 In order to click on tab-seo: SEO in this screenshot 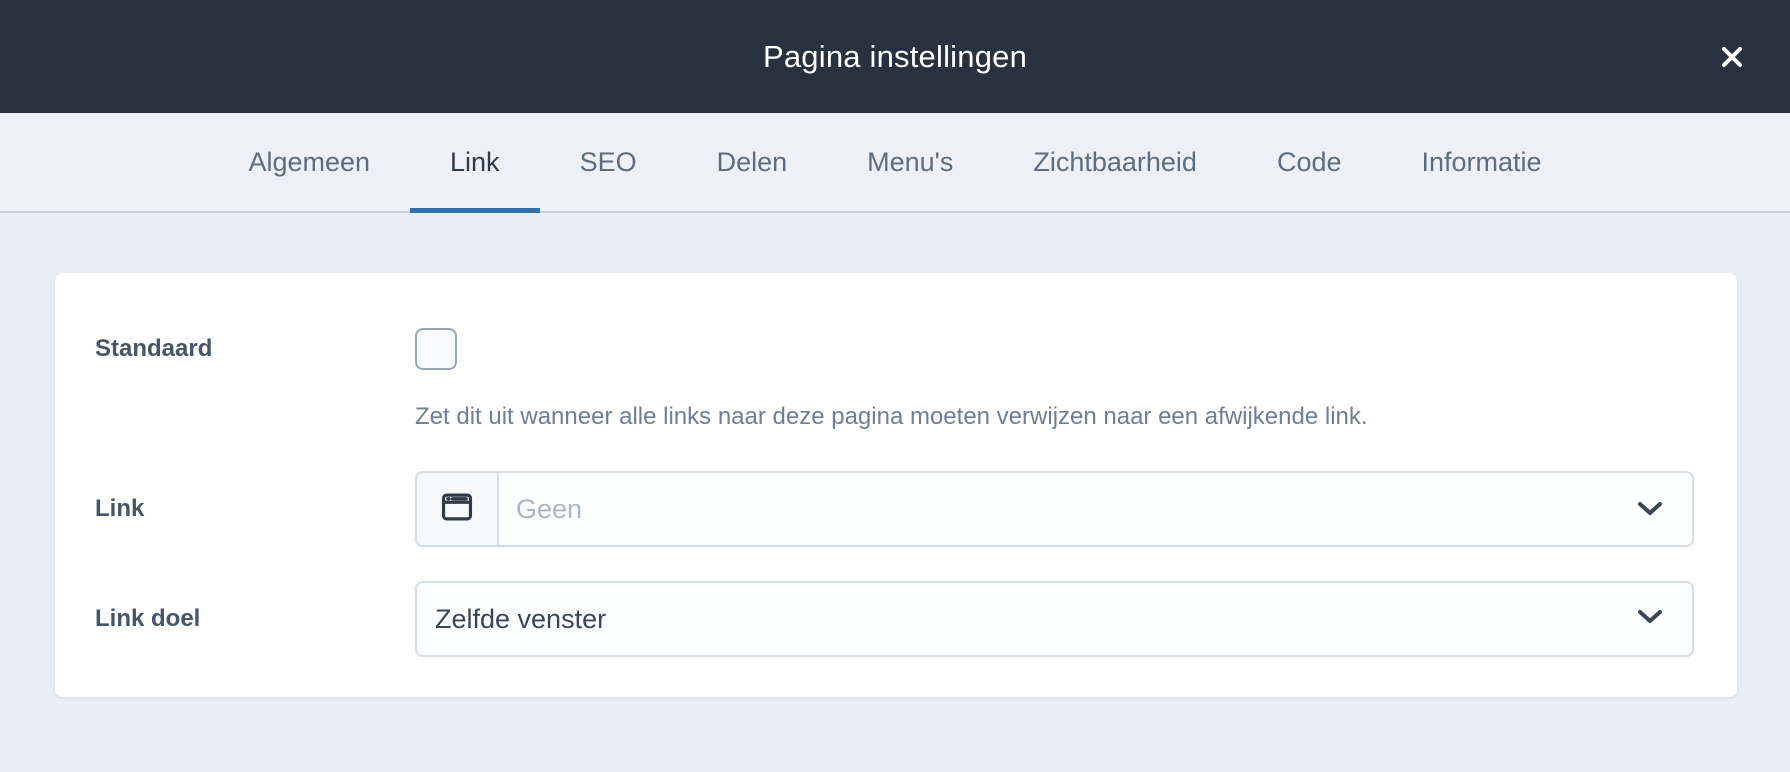, I will do `click(608, 162)`.